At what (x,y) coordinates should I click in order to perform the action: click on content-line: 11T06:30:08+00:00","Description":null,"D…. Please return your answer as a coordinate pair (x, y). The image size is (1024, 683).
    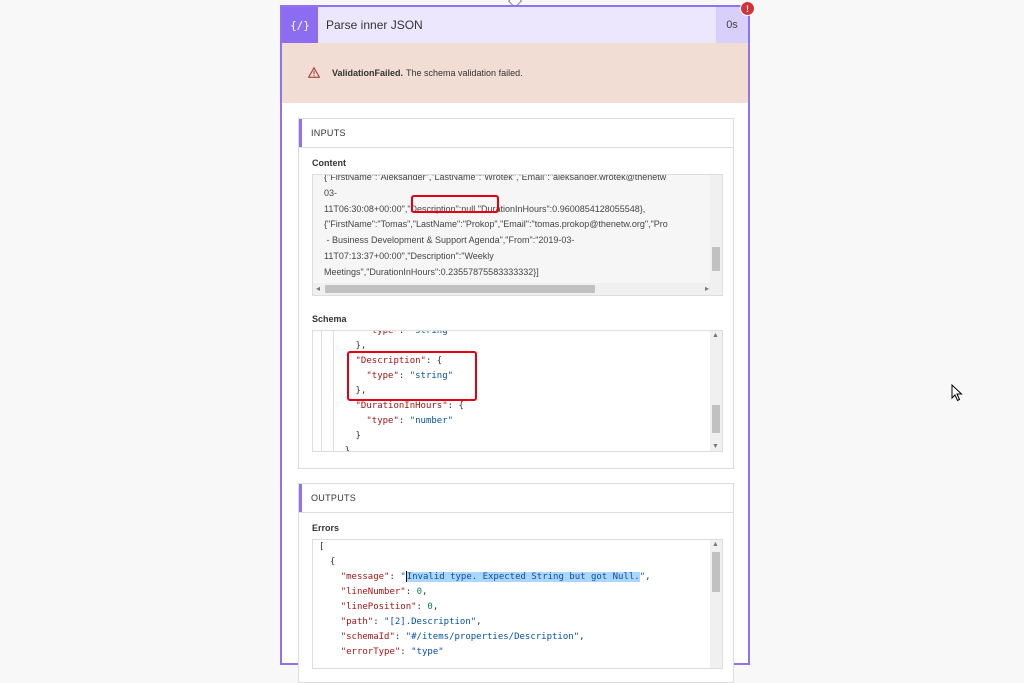
    Looking at the image, I should click on (485, 208).